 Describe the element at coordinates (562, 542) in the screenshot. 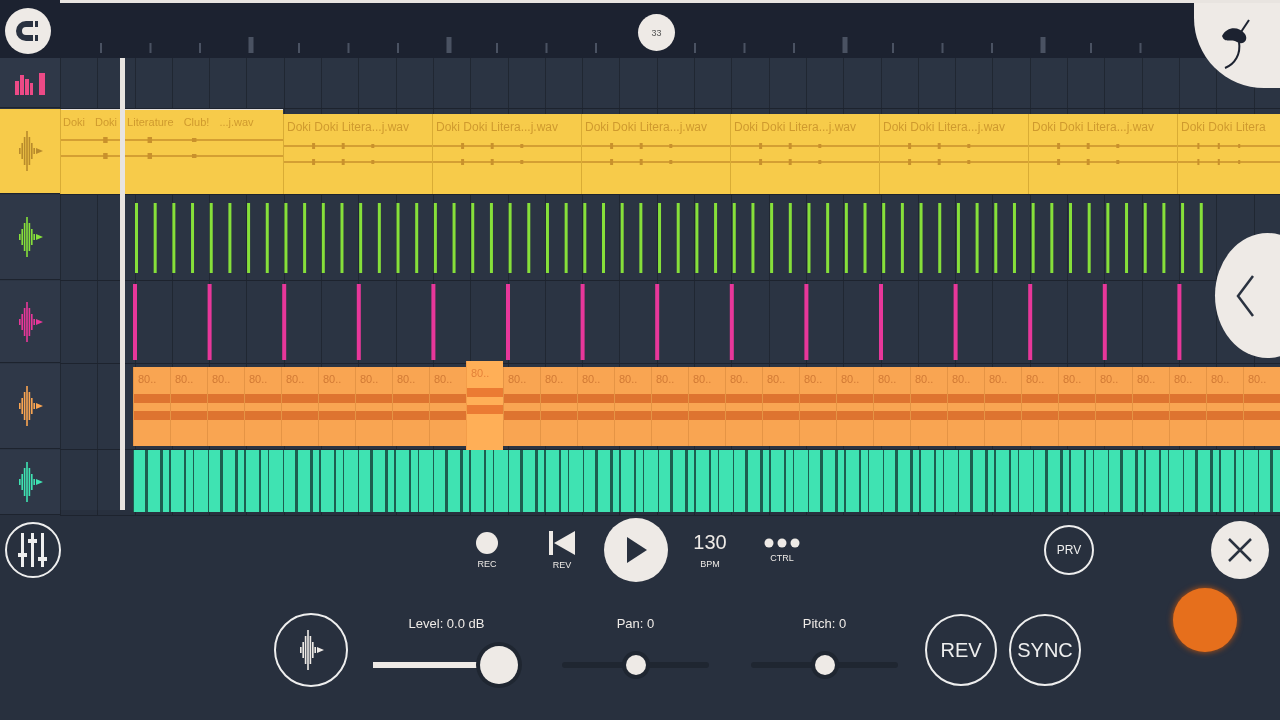

I see `skip-back-icon` at that location.